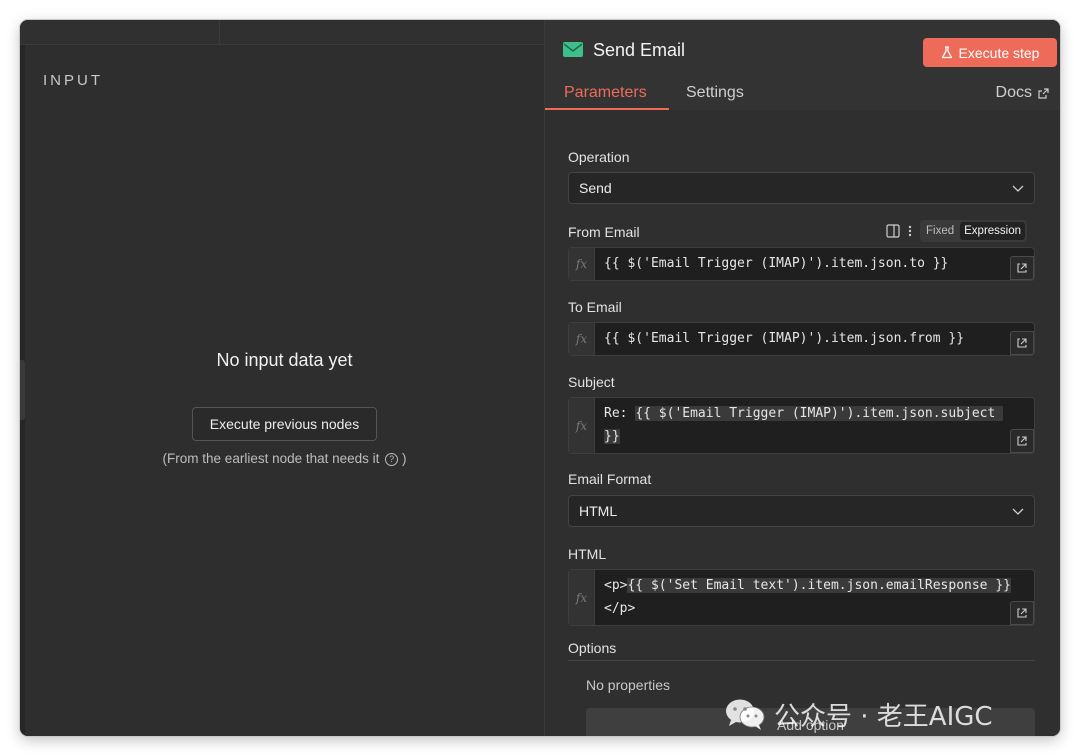 This screenshot has height=756, width=1080. What do you see at coordinates (628, 685) in the screenshot?
I see `no-properties-text: No properties` at bounding box center [628, 685].